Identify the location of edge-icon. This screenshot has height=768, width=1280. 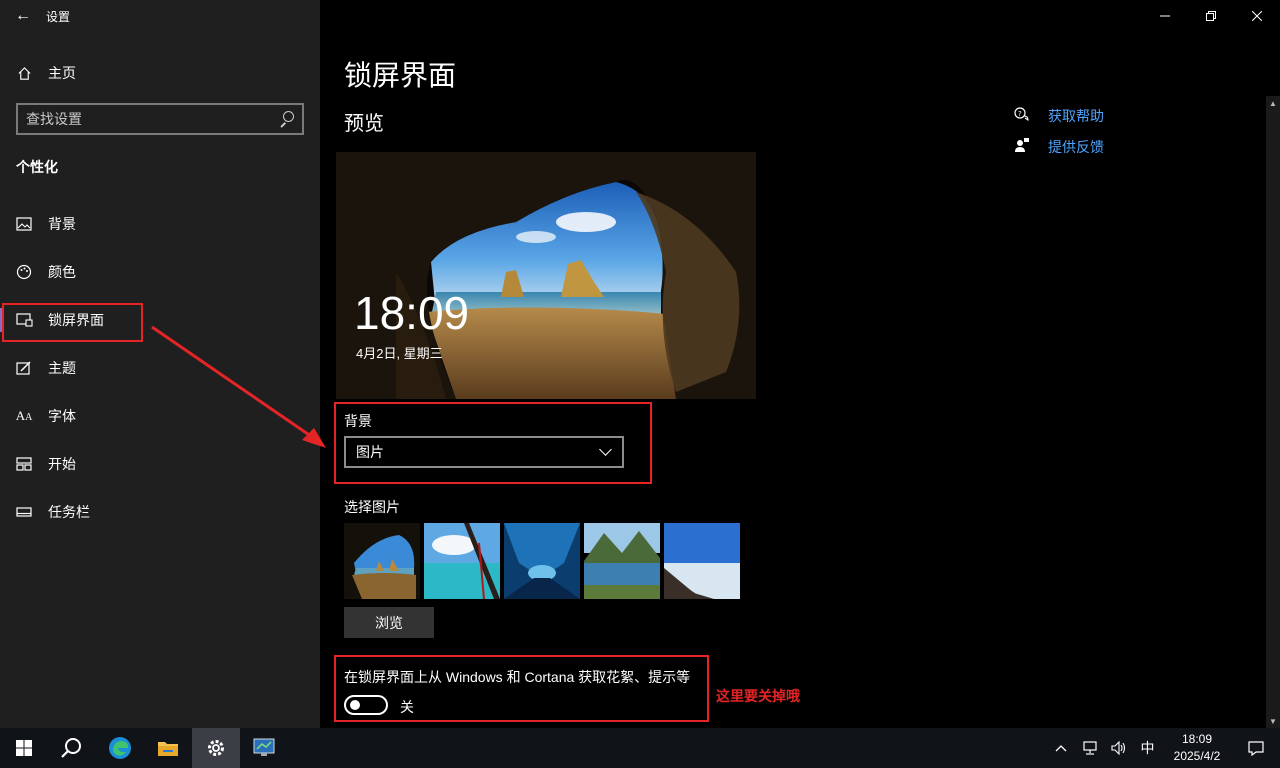
(120, 748).